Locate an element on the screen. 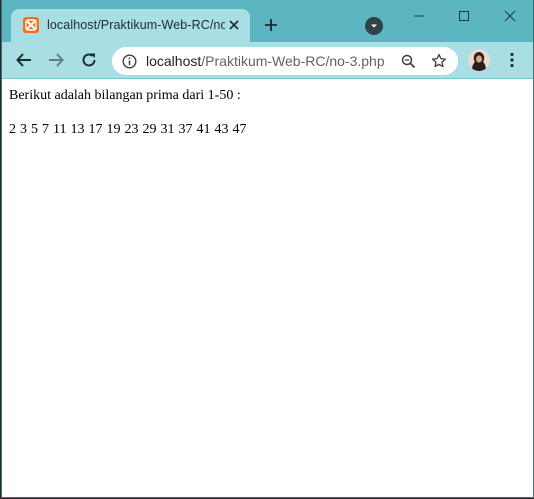 The image size is (534, 499). prime-list: 2 3 5 7 11 13 17 19 23 29 31 37 41 43 47 is located at coordinates (129, 130).